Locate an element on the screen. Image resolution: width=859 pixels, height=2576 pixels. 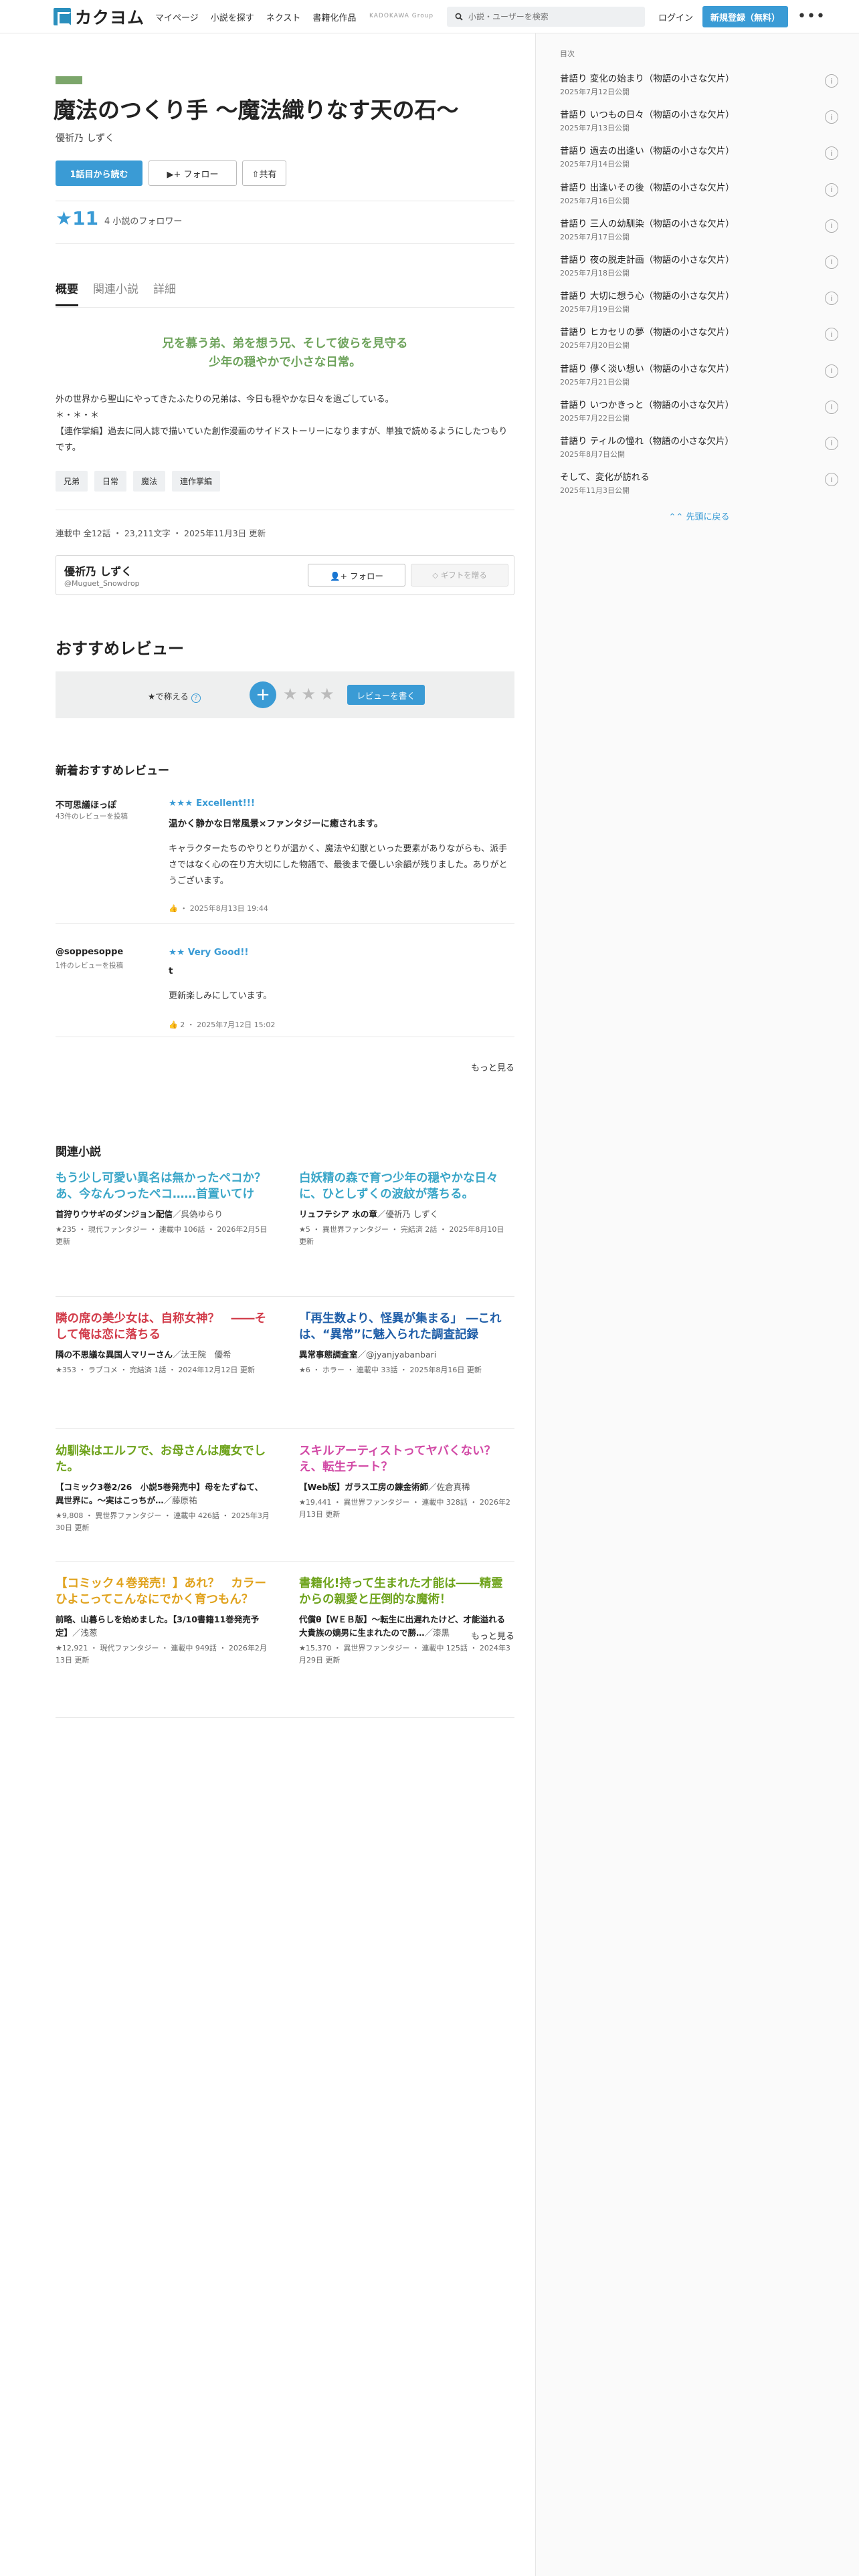
related-catch: 隣の席の美少女は、自称女神？ ――そして俺は恋に落ちる is located at coordinates (163, 1327).